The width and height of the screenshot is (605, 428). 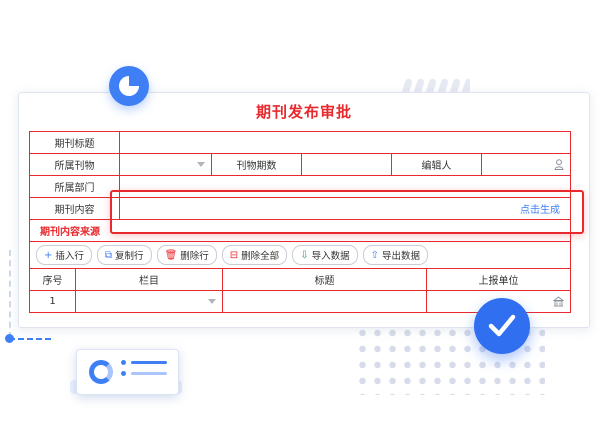 I want to click on journal-select, so click(x=166, y=164).